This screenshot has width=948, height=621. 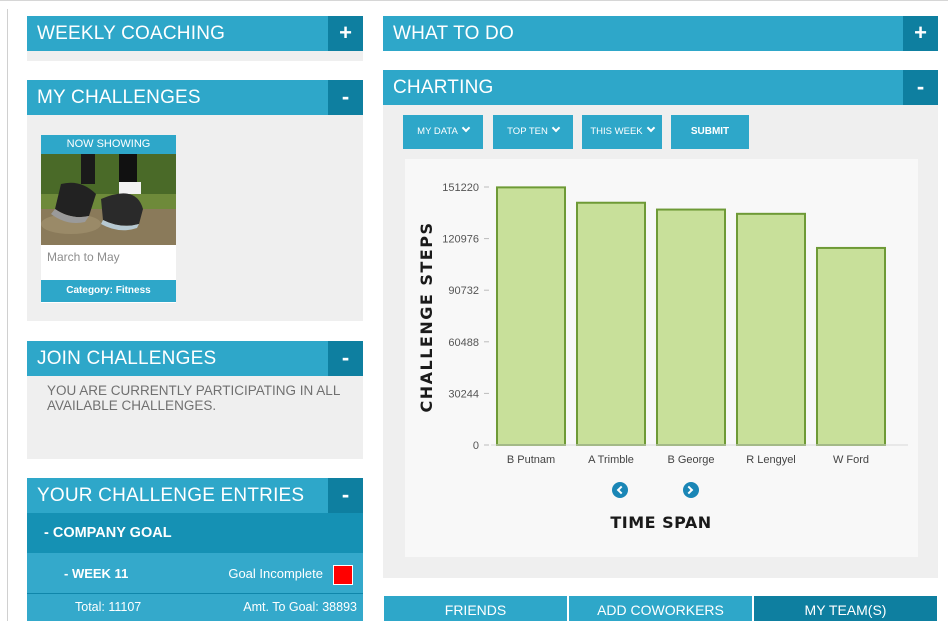 What do you see at coordinates (437, 131) in the screenshot?
I see `my-data-label: MY DATA` at bounding box center [437, 131].